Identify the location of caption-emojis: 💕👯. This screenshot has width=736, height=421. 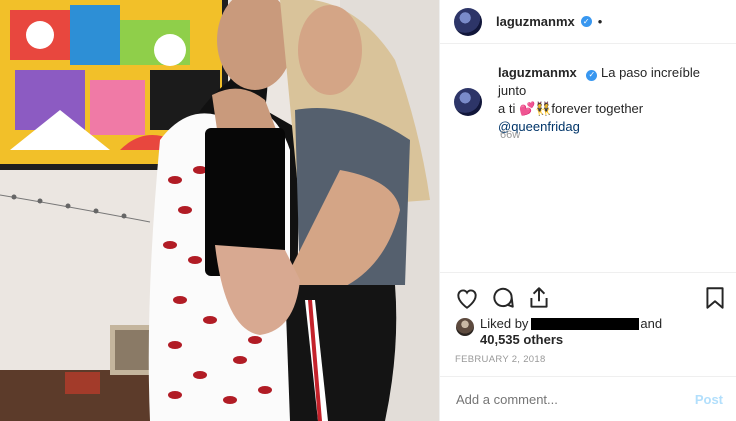
(535, 108).